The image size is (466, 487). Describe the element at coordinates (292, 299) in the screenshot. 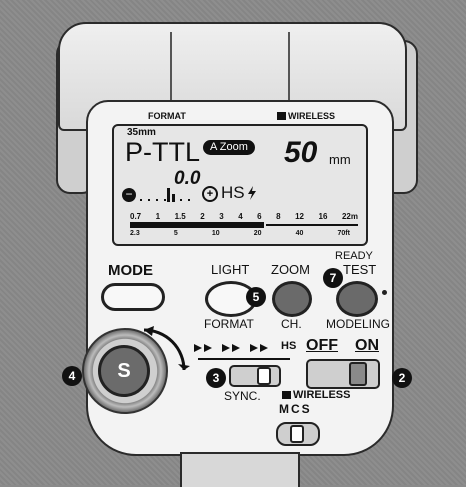

I see `zoom-button` at that location.